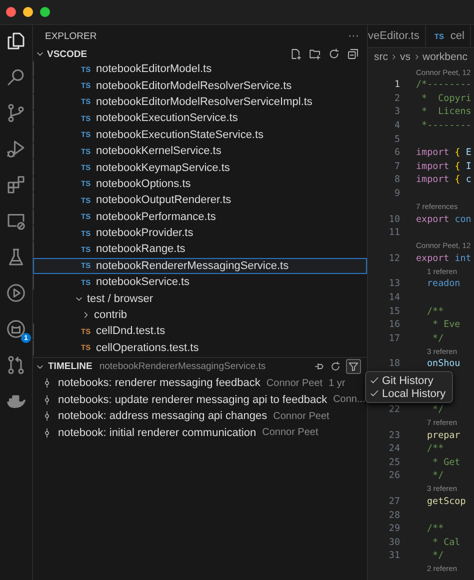  Describe the element at coordinates (296, 54) in the screenshot. I see `new-file-icon` at that location.